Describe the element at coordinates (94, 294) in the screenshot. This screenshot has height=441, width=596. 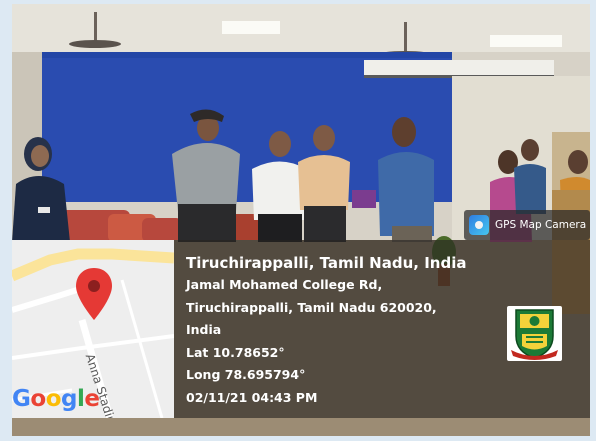
I see `location-pin-icon` at that location.